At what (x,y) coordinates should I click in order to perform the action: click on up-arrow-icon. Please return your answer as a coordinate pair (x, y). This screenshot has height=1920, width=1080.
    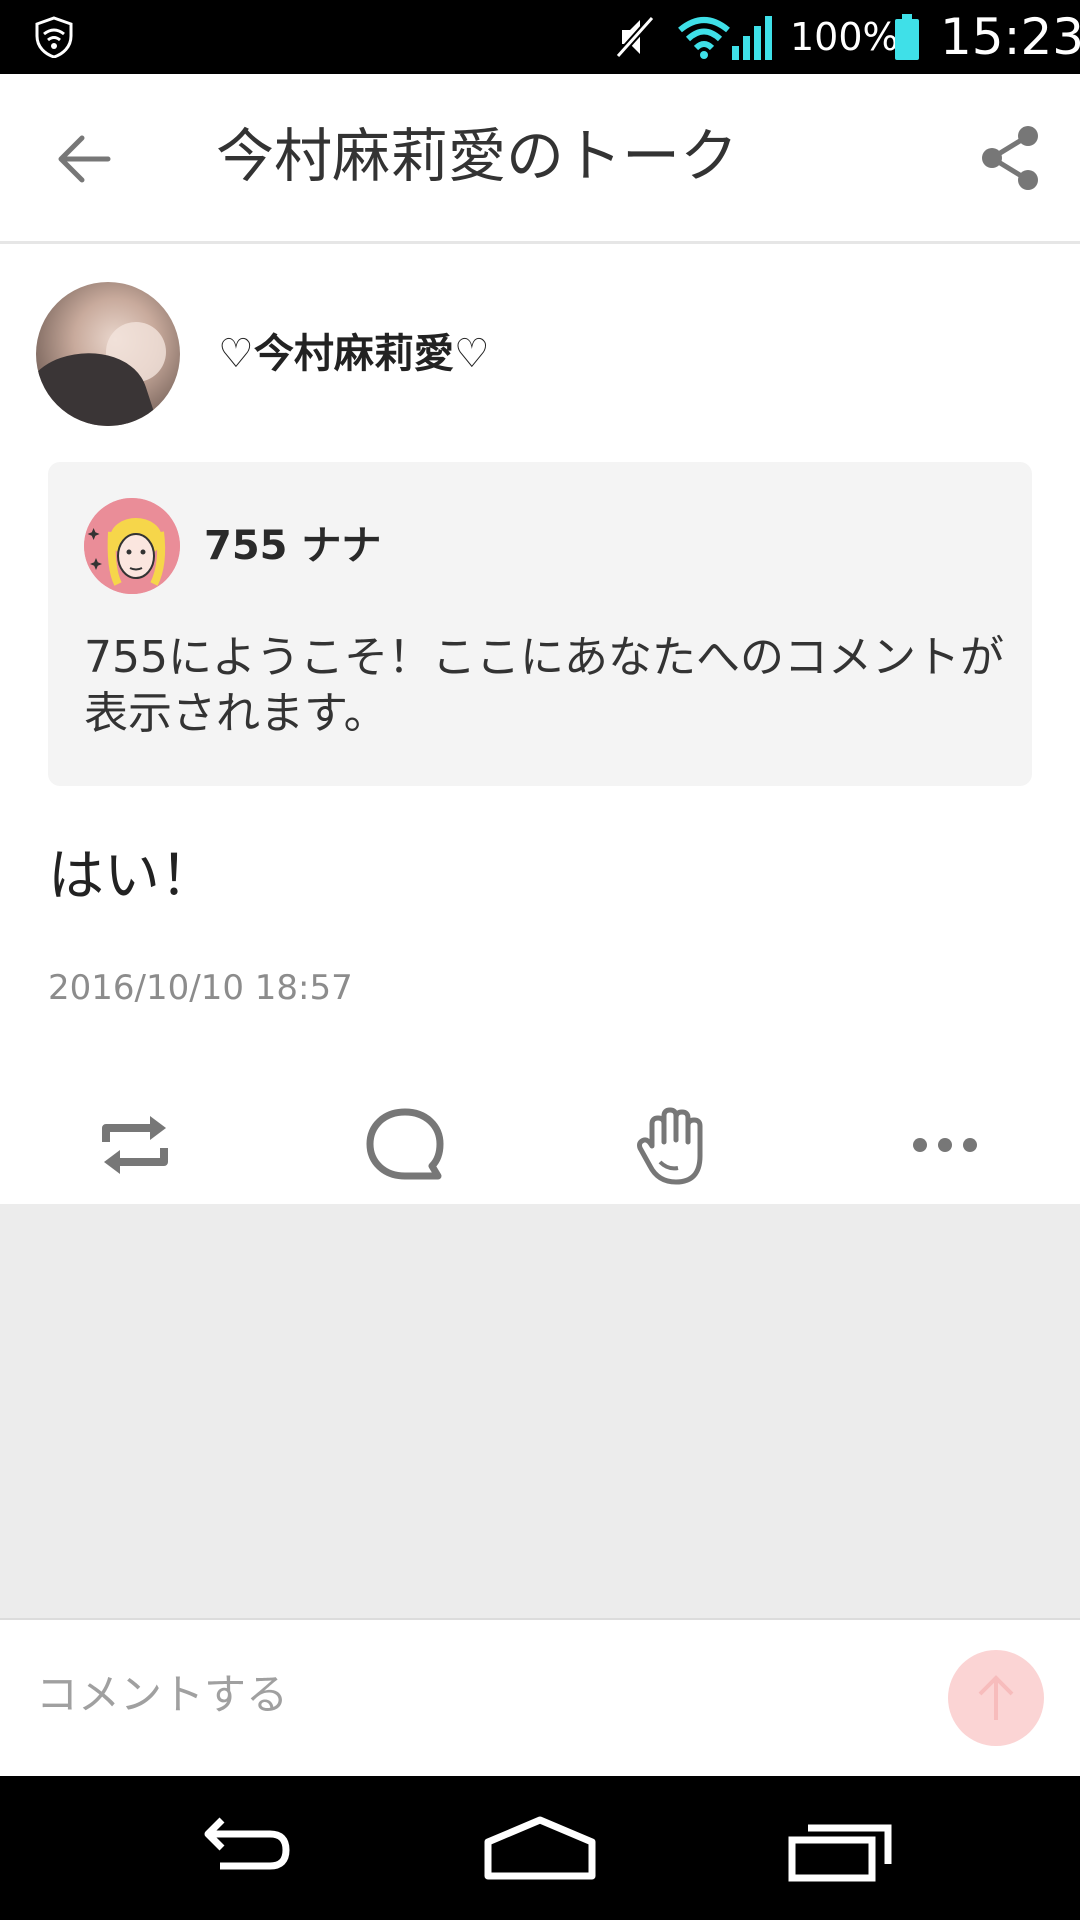
    Looking at the image, I should click on (996, 1697).